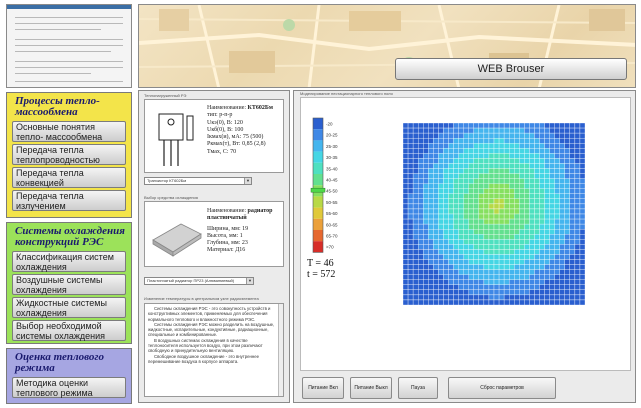 Image resolution: width=641 pixels, height=408 pixels. What do you see at coordinates (511, 69) in the screenshot?
I see `web-browser-button: WEB Brouser` at bounding box center [511, 69].